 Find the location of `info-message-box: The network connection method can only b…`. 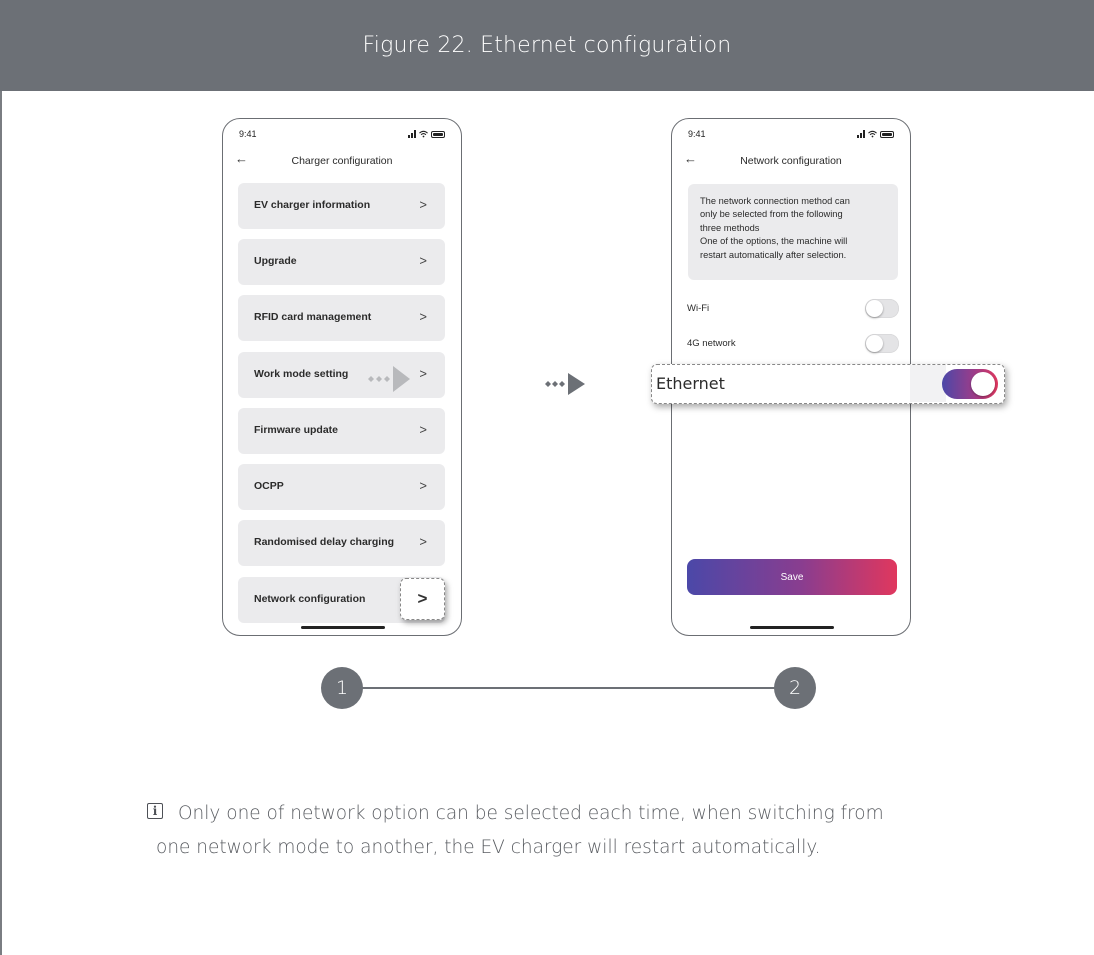

info-message-box: The network connection method can only b… is located at coordinates (793, 232).